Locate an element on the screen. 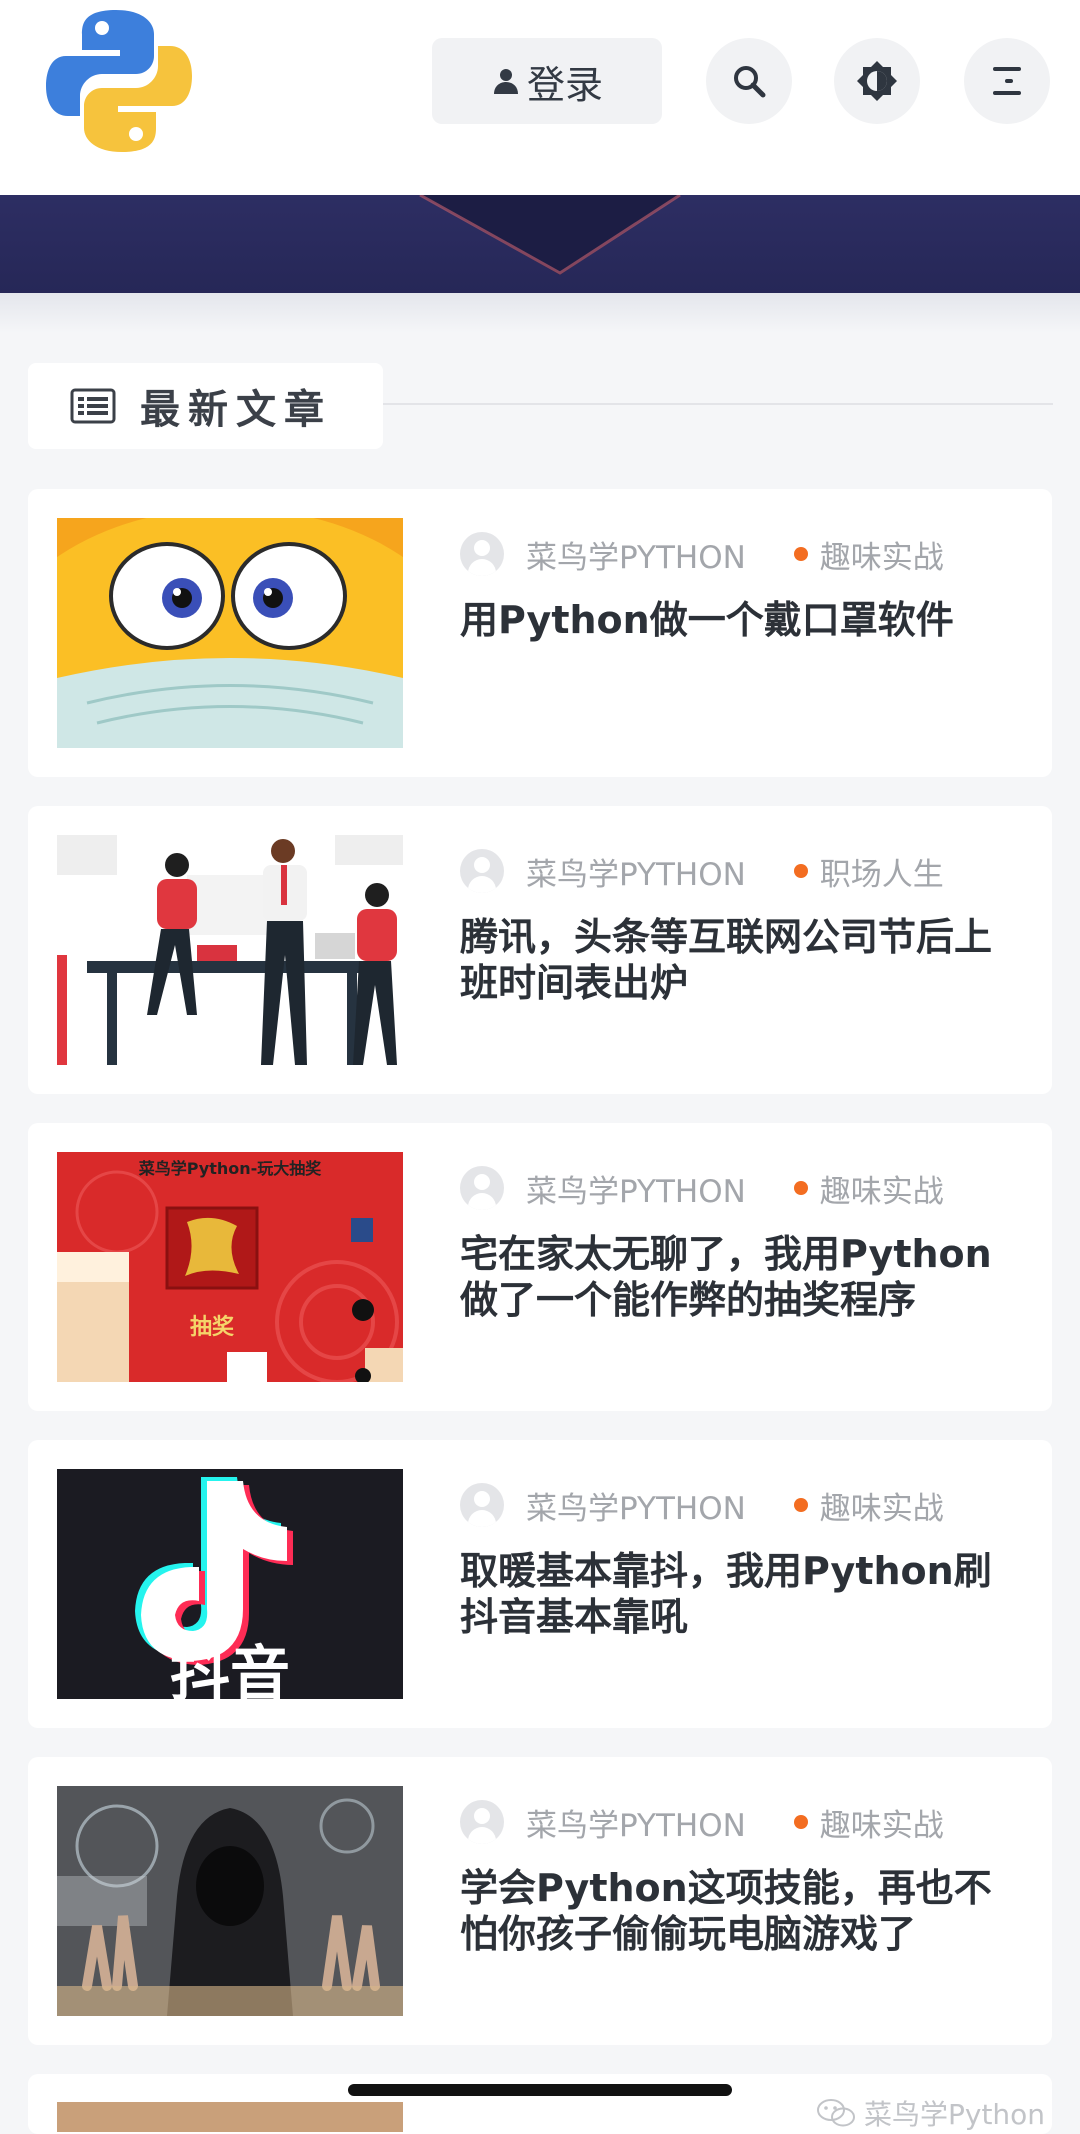 This screenshot has width=1080, height=2134. section-divider is located at coordinates (718, 404).